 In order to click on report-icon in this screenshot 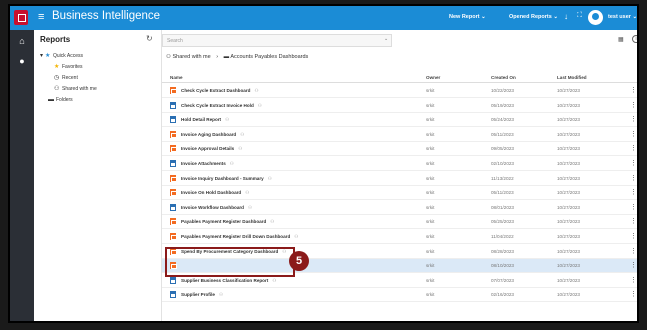, I will do `click(173, 207)`.